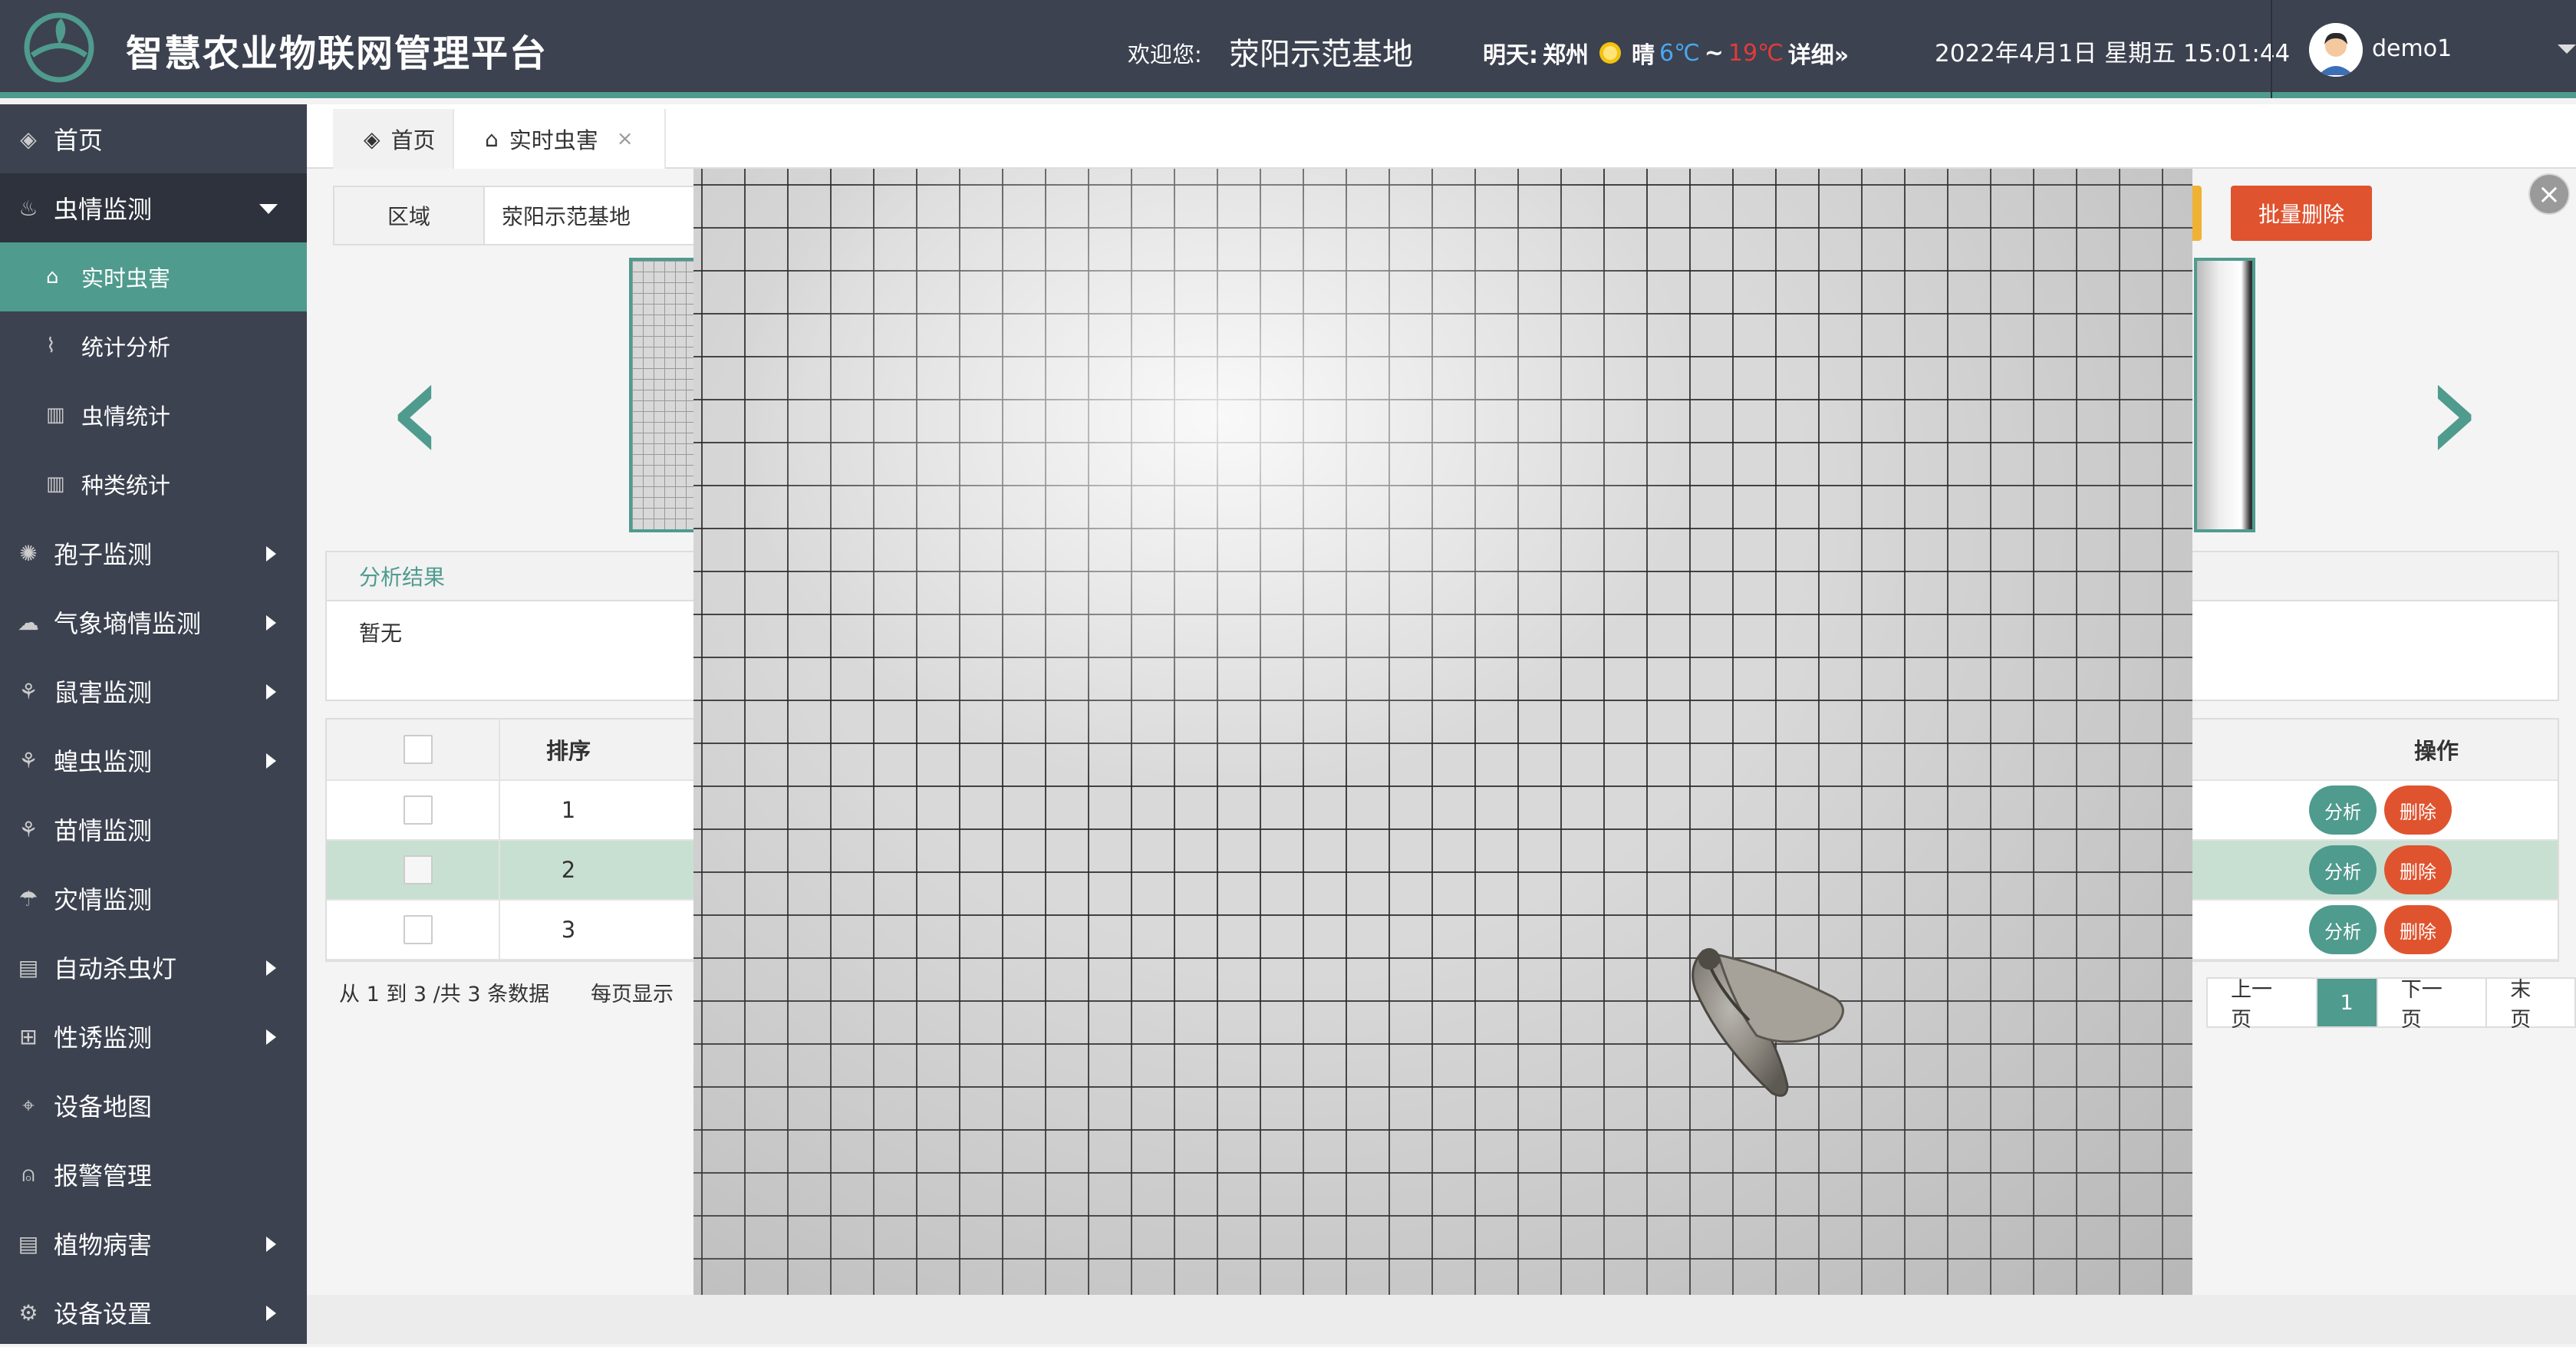 The height and width of the screenshot is (1347, 2576). I want to click on sidebar-item-label: 气象墒情监测, so click(128, 623).